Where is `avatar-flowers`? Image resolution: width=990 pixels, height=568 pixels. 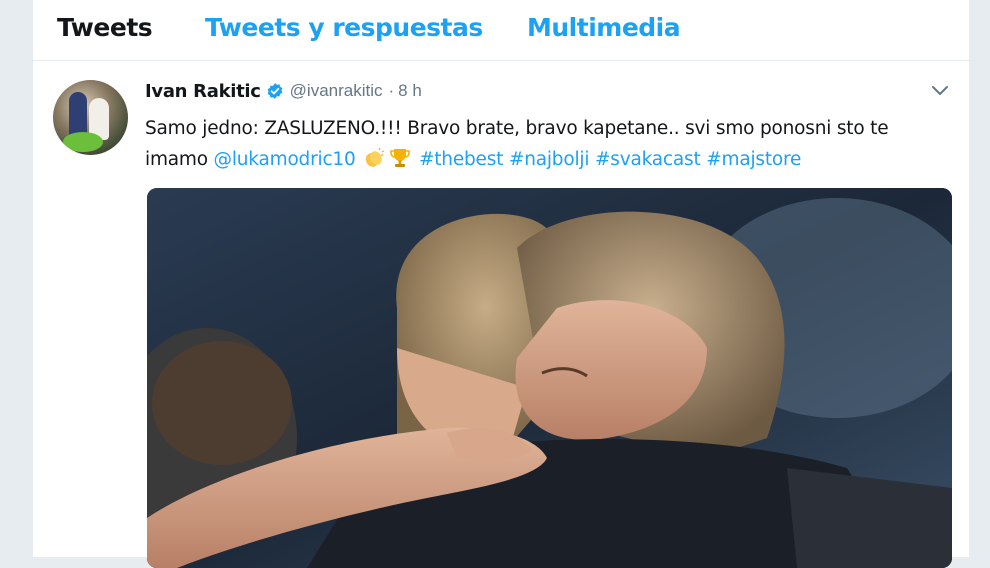 avatar-flowers is located at coordinates (83, 142).